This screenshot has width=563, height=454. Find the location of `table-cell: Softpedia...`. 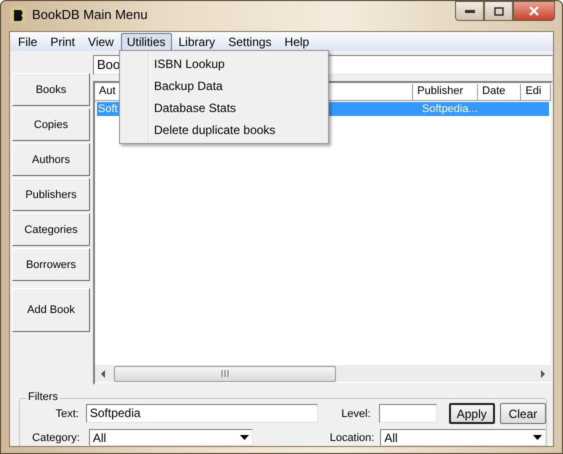

table-cell: Softpedia... is located at coordinates (450, 109).